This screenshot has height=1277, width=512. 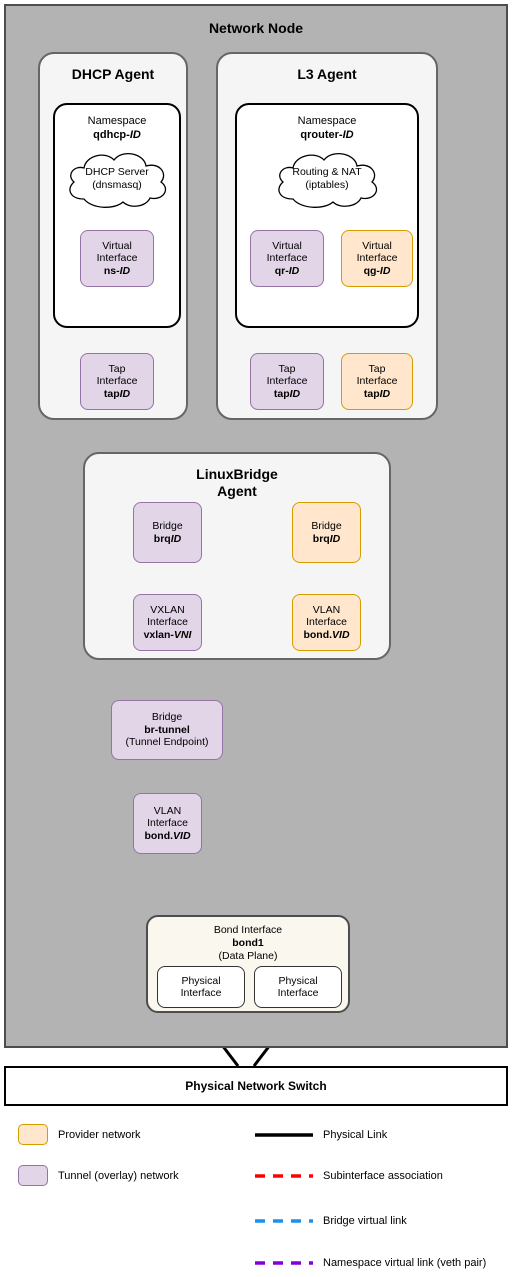 What do you see at coordinates (321, 135) in the screenshot?
I see `qrouter-namespace-name: qrouter-` at bounding box center [321, 135].